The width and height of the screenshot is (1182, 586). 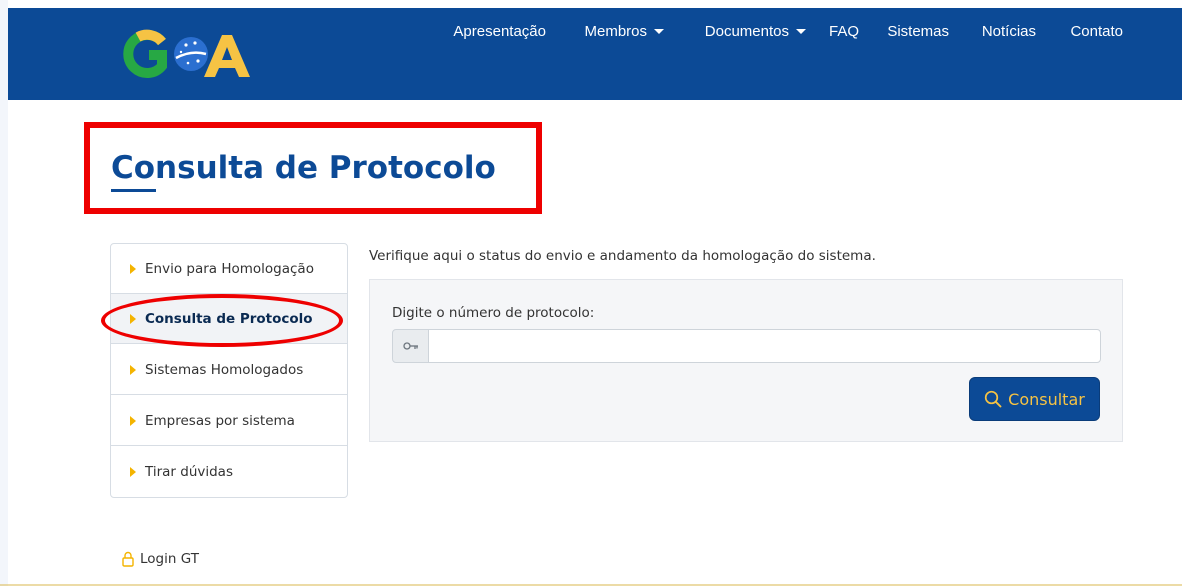 I want to click on nav-label: FAQ, so click(x=843, y=31).